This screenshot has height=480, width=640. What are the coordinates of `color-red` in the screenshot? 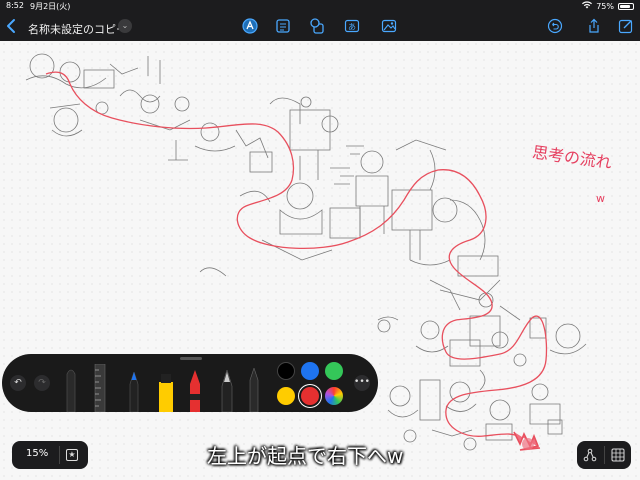 It's located at (310, 396).